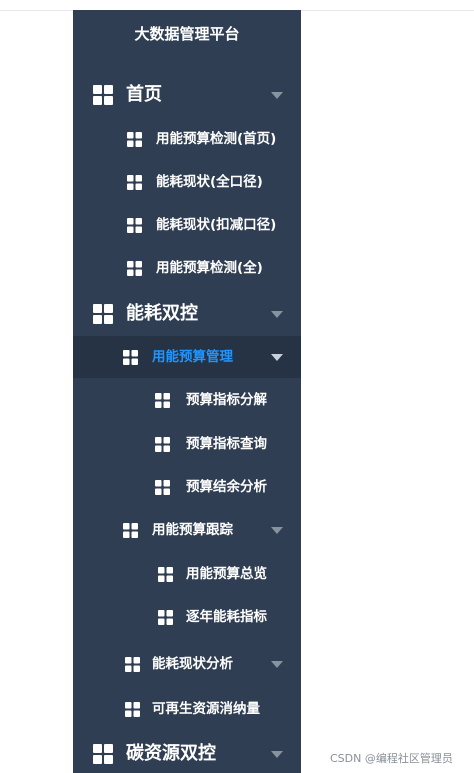 Image resolution: width=474 pixels, height=773 pixels. I want to click on sidebar-item-15: 碳资源双控, so click(187, 753).